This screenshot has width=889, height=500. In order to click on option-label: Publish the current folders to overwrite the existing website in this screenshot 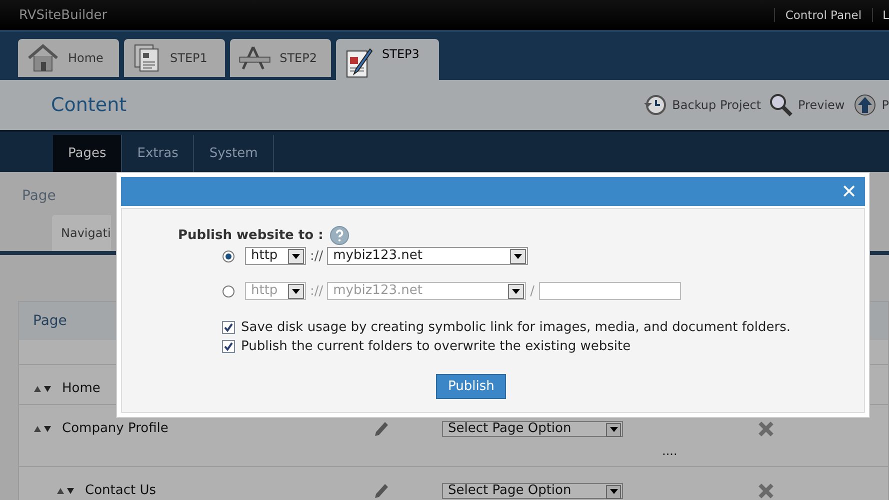, I will do `click(436, 346)`.